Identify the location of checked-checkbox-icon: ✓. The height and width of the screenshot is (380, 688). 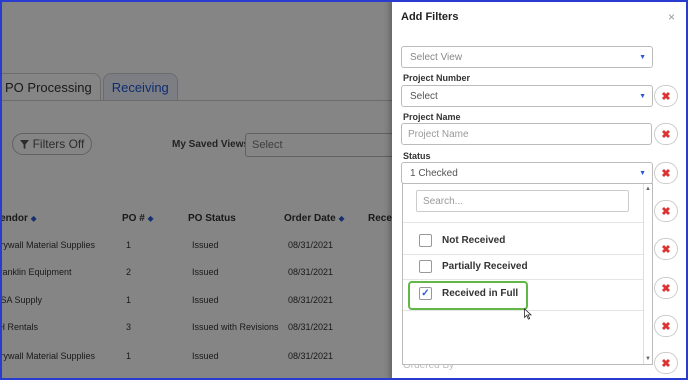
(425, 293).